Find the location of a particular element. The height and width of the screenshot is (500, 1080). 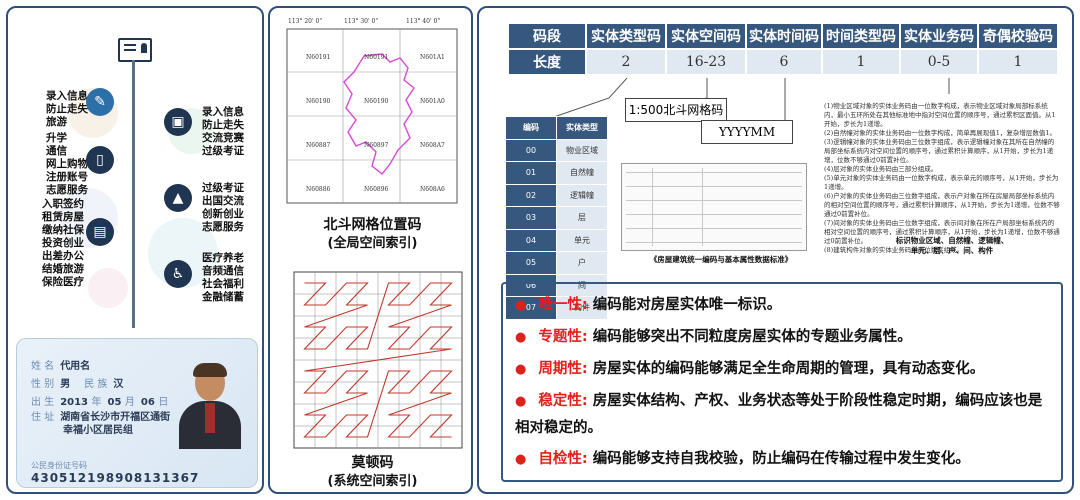

avatar is located at coordinates (210, 406).